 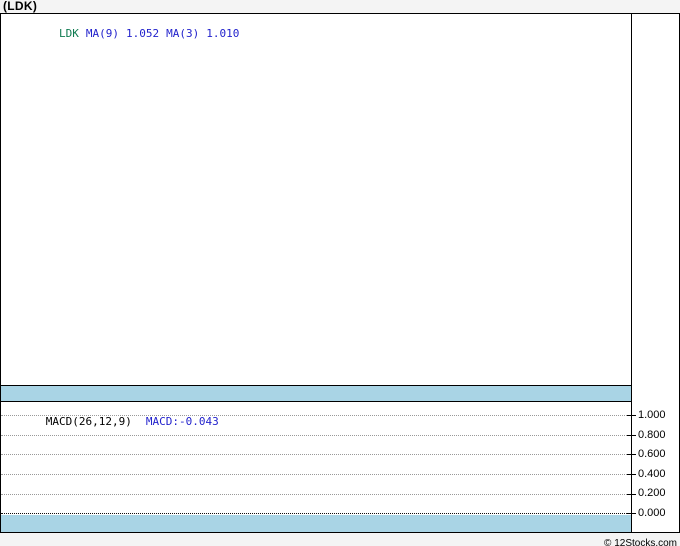 What do you see at coordinates (652, 493) in the screenshot?
I see `y-axis-tick-label: 0.200` at bounding box center [652, 493].